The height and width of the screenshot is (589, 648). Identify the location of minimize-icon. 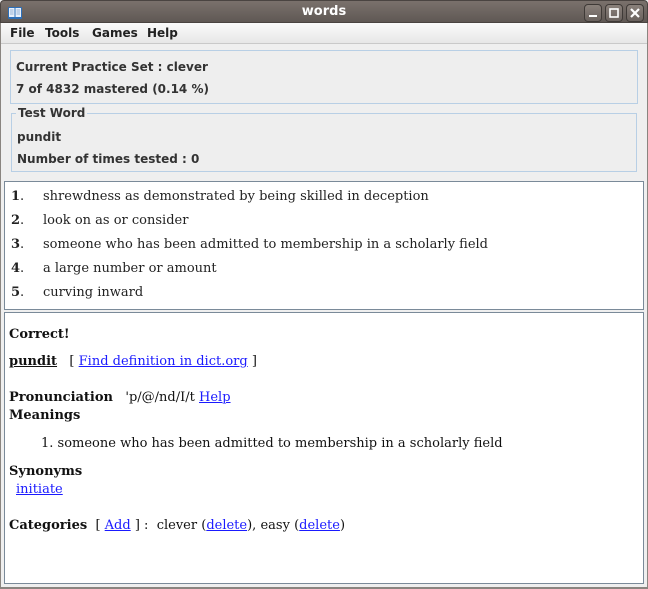
(593, 16).